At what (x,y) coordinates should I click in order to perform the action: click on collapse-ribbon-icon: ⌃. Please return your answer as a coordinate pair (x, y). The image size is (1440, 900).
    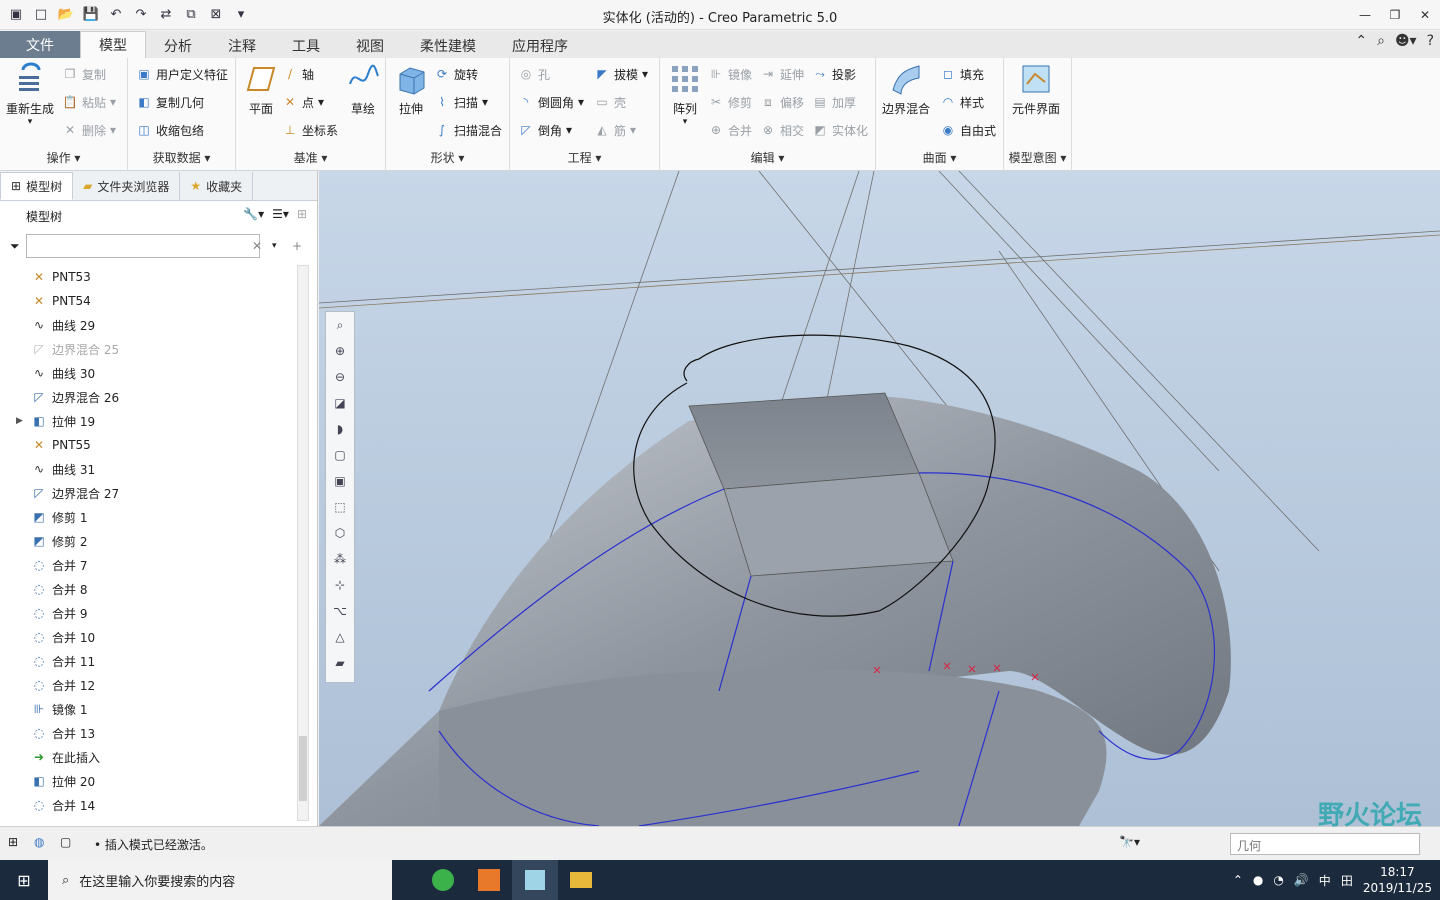
    Looking at the image, I should click on (1361, 41).